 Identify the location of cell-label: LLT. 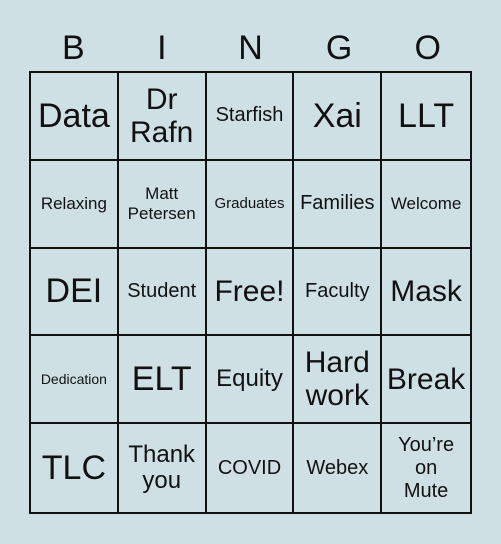
(426, 115).